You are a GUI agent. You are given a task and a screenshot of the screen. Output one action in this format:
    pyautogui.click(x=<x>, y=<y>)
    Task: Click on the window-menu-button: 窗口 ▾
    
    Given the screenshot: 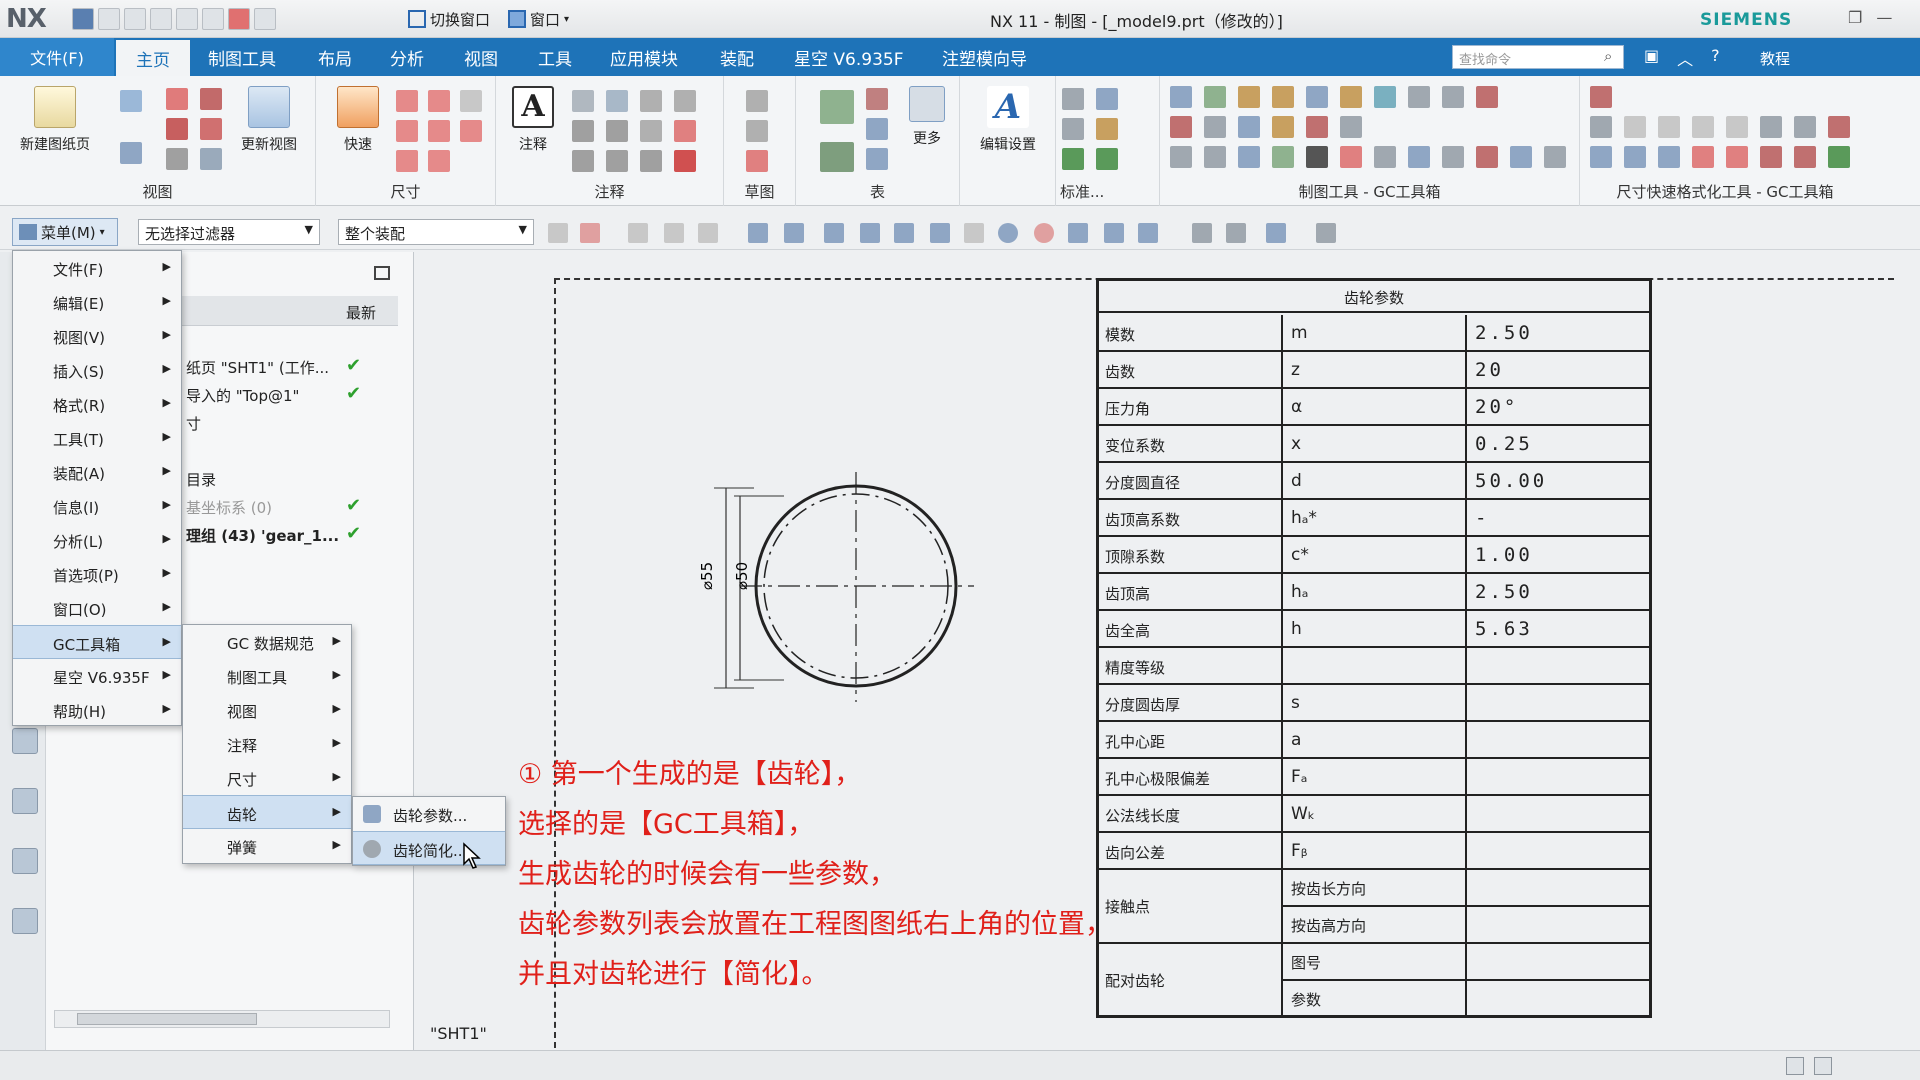 What is the action you would take?
    pyautogui.click(x=538, y=19)
    